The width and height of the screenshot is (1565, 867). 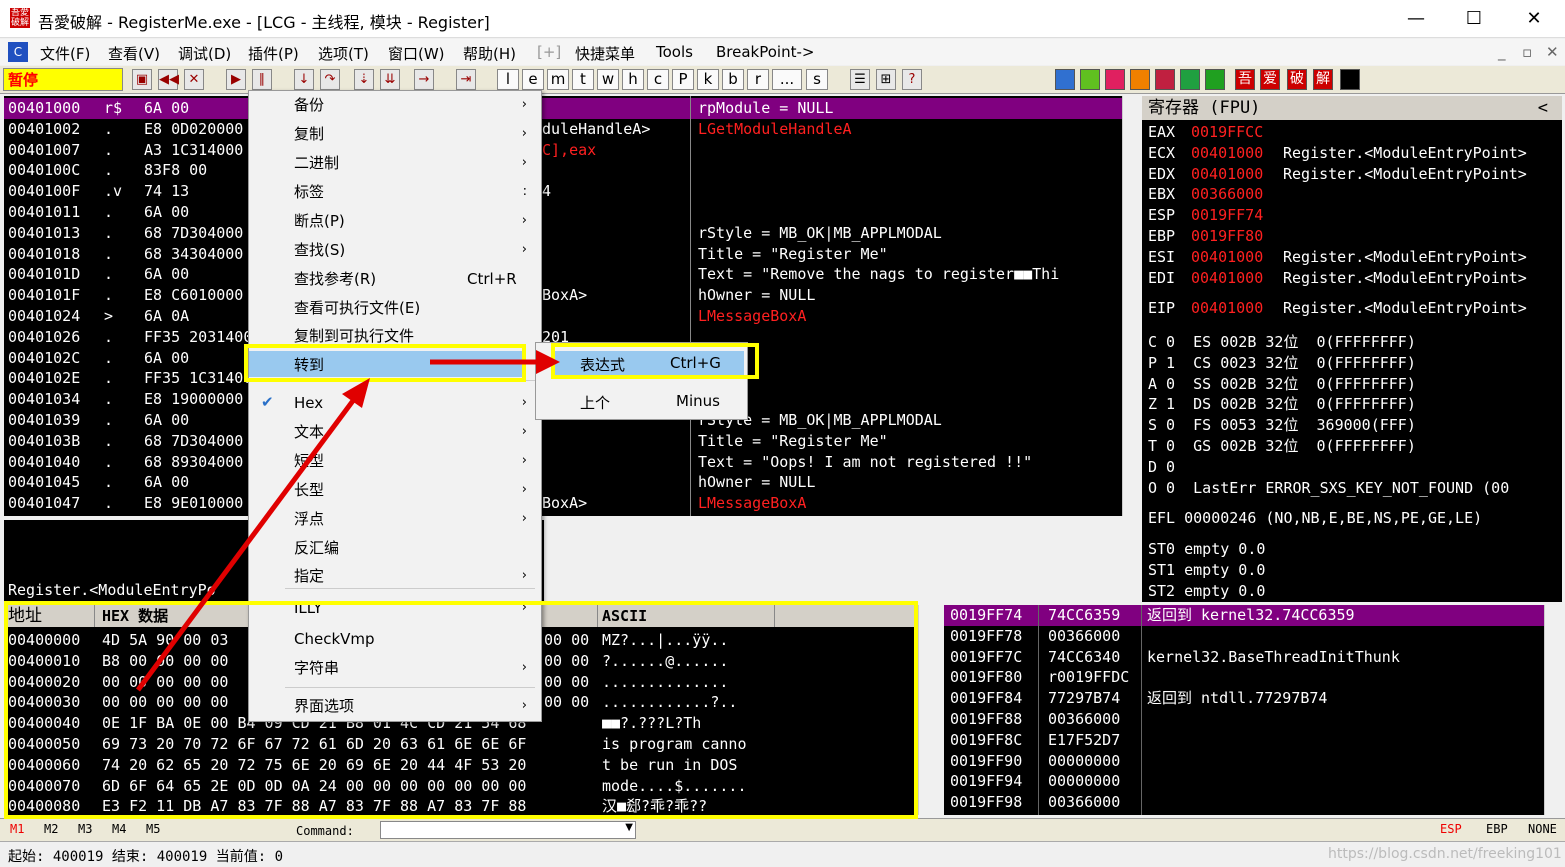 What do you see at coordinates (548, 362) in the screenshot?
I see `arrowhead-right` at bounding box center [548, 362].